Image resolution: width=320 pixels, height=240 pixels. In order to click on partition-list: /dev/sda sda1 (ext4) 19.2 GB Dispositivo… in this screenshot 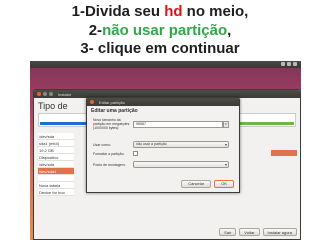, I will do `click(56, 164)`.